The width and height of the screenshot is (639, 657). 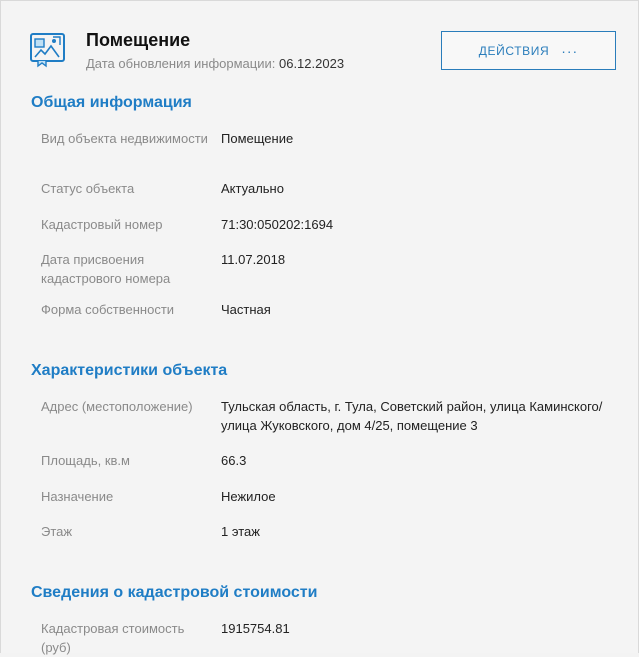 I want to click on actions-label: ДЕЙСТВИЯ, so click(x=514, y=50).